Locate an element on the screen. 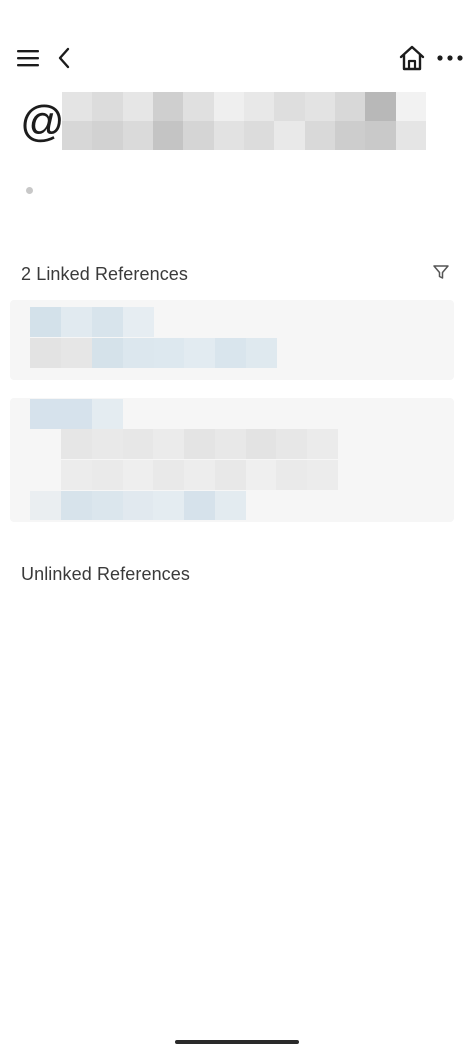  home-icon is located at coordinates (412, 58).